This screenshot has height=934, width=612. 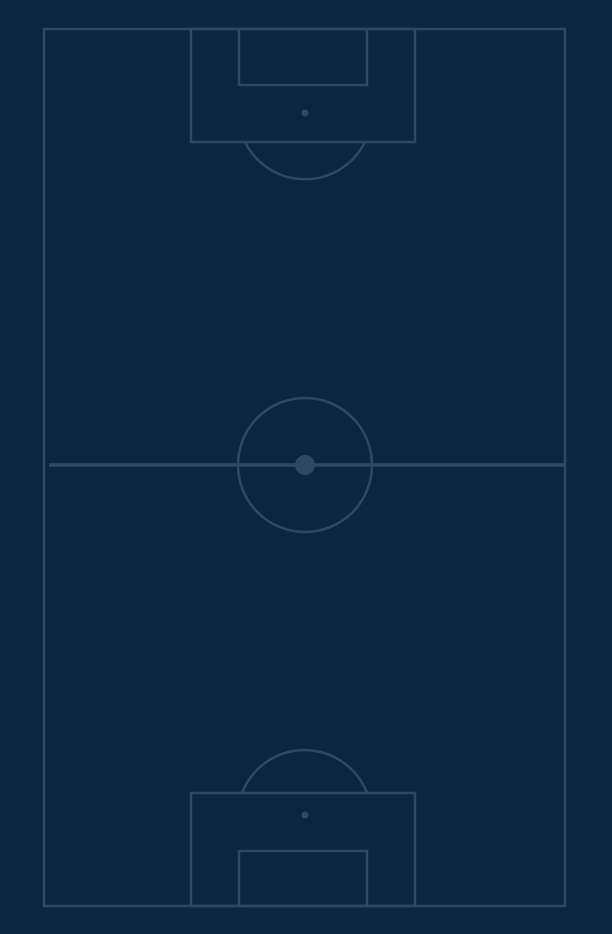 I want to click on bottom-penalty-spot, so click(x=305, y=815).